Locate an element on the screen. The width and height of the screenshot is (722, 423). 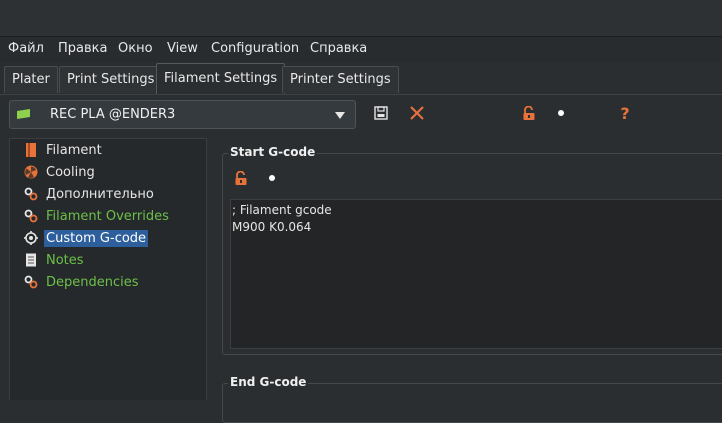
tree-item-dependencies: Dependencies is located at coordinates (82, 282).